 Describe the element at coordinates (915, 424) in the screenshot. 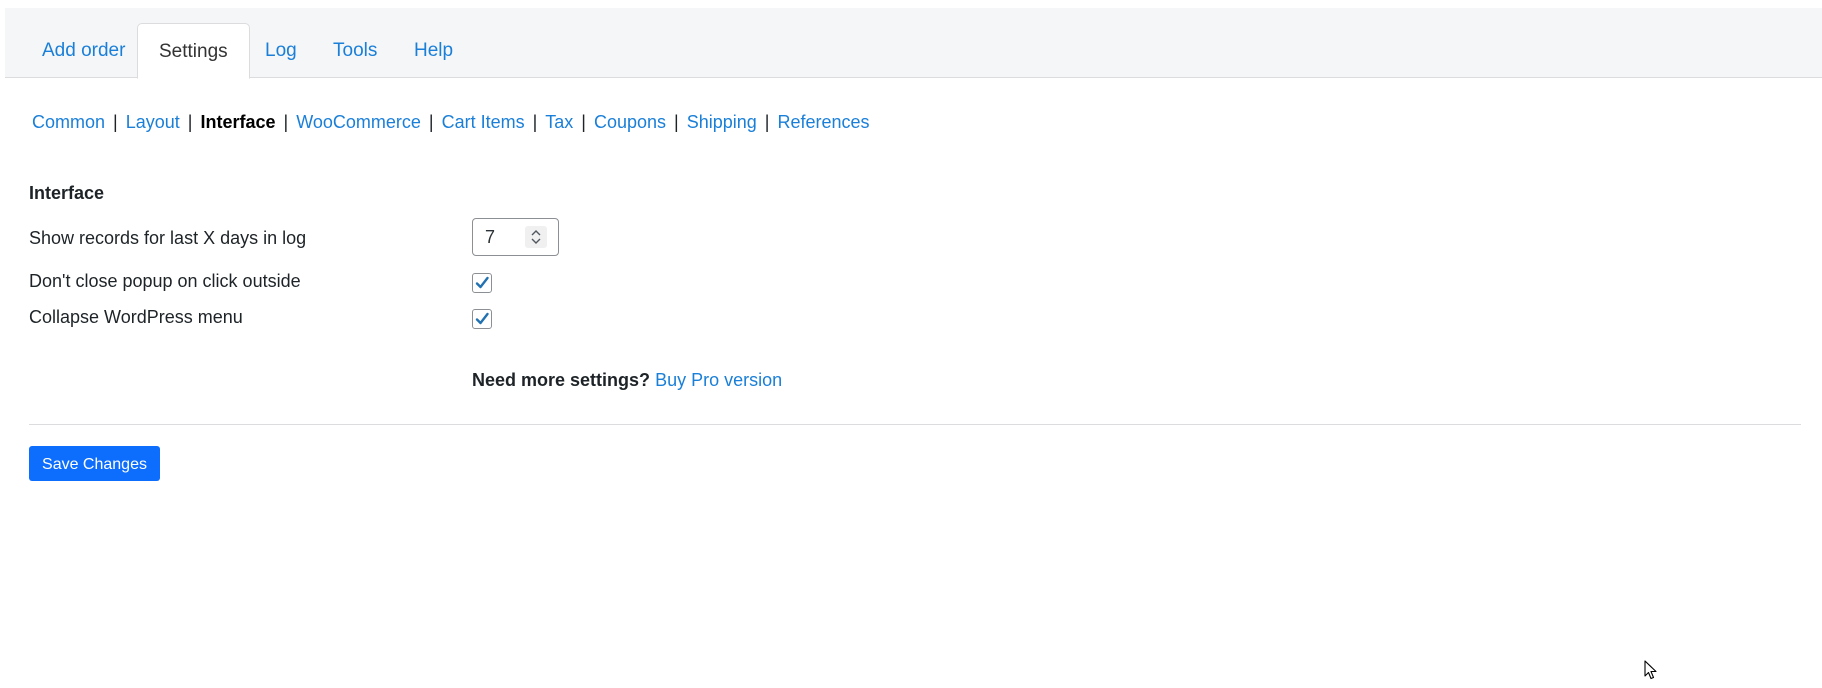

I see `divider` at that location.